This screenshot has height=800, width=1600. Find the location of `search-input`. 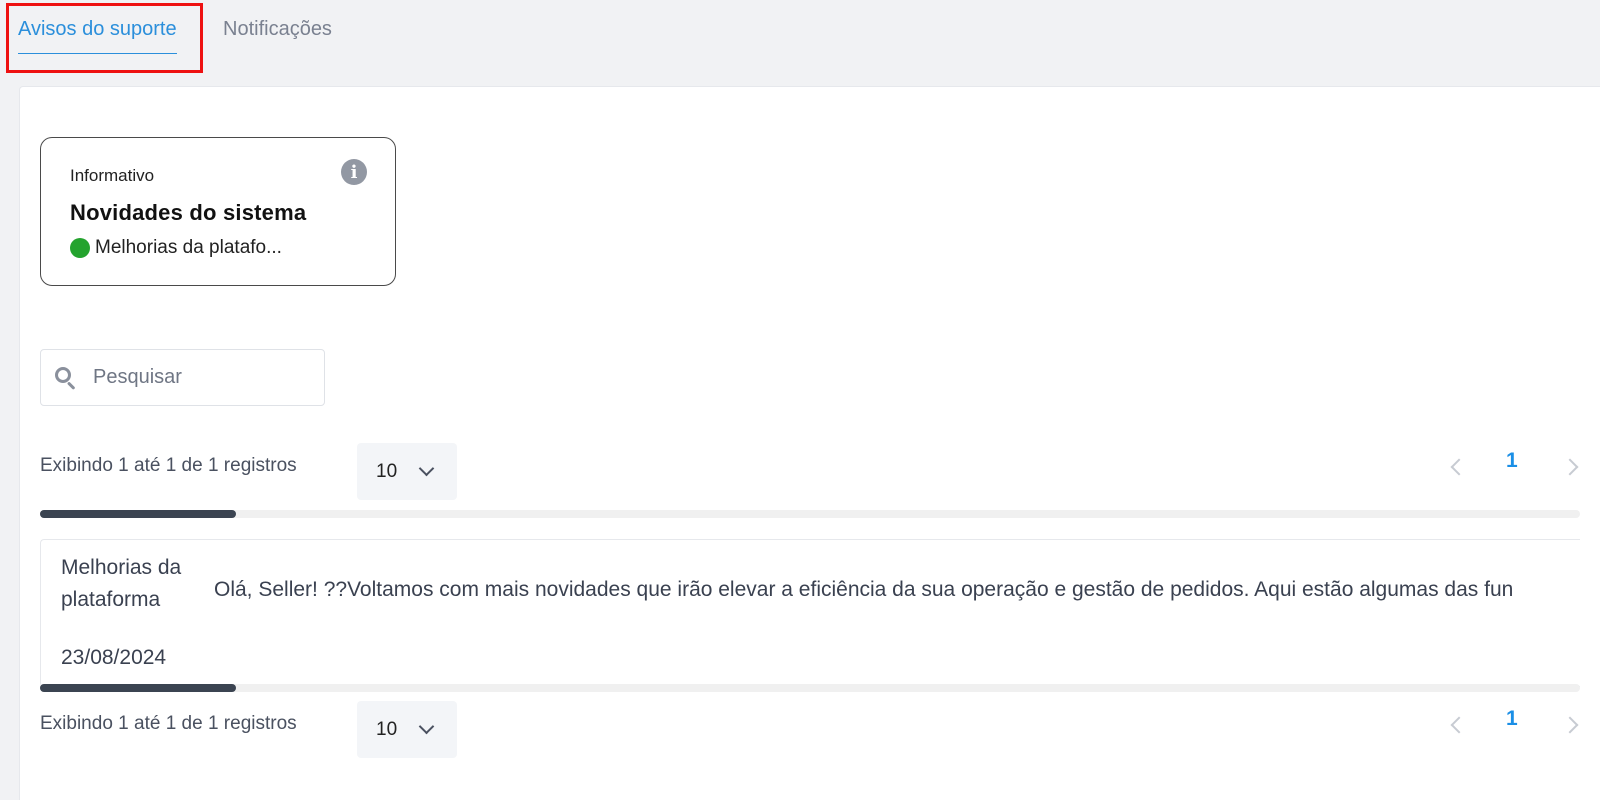

search-input is located at coordinates (193, 377).